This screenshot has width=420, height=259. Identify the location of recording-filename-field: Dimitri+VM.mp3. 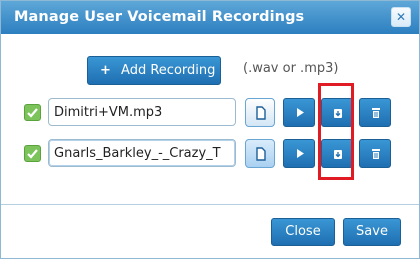
(142, 112).